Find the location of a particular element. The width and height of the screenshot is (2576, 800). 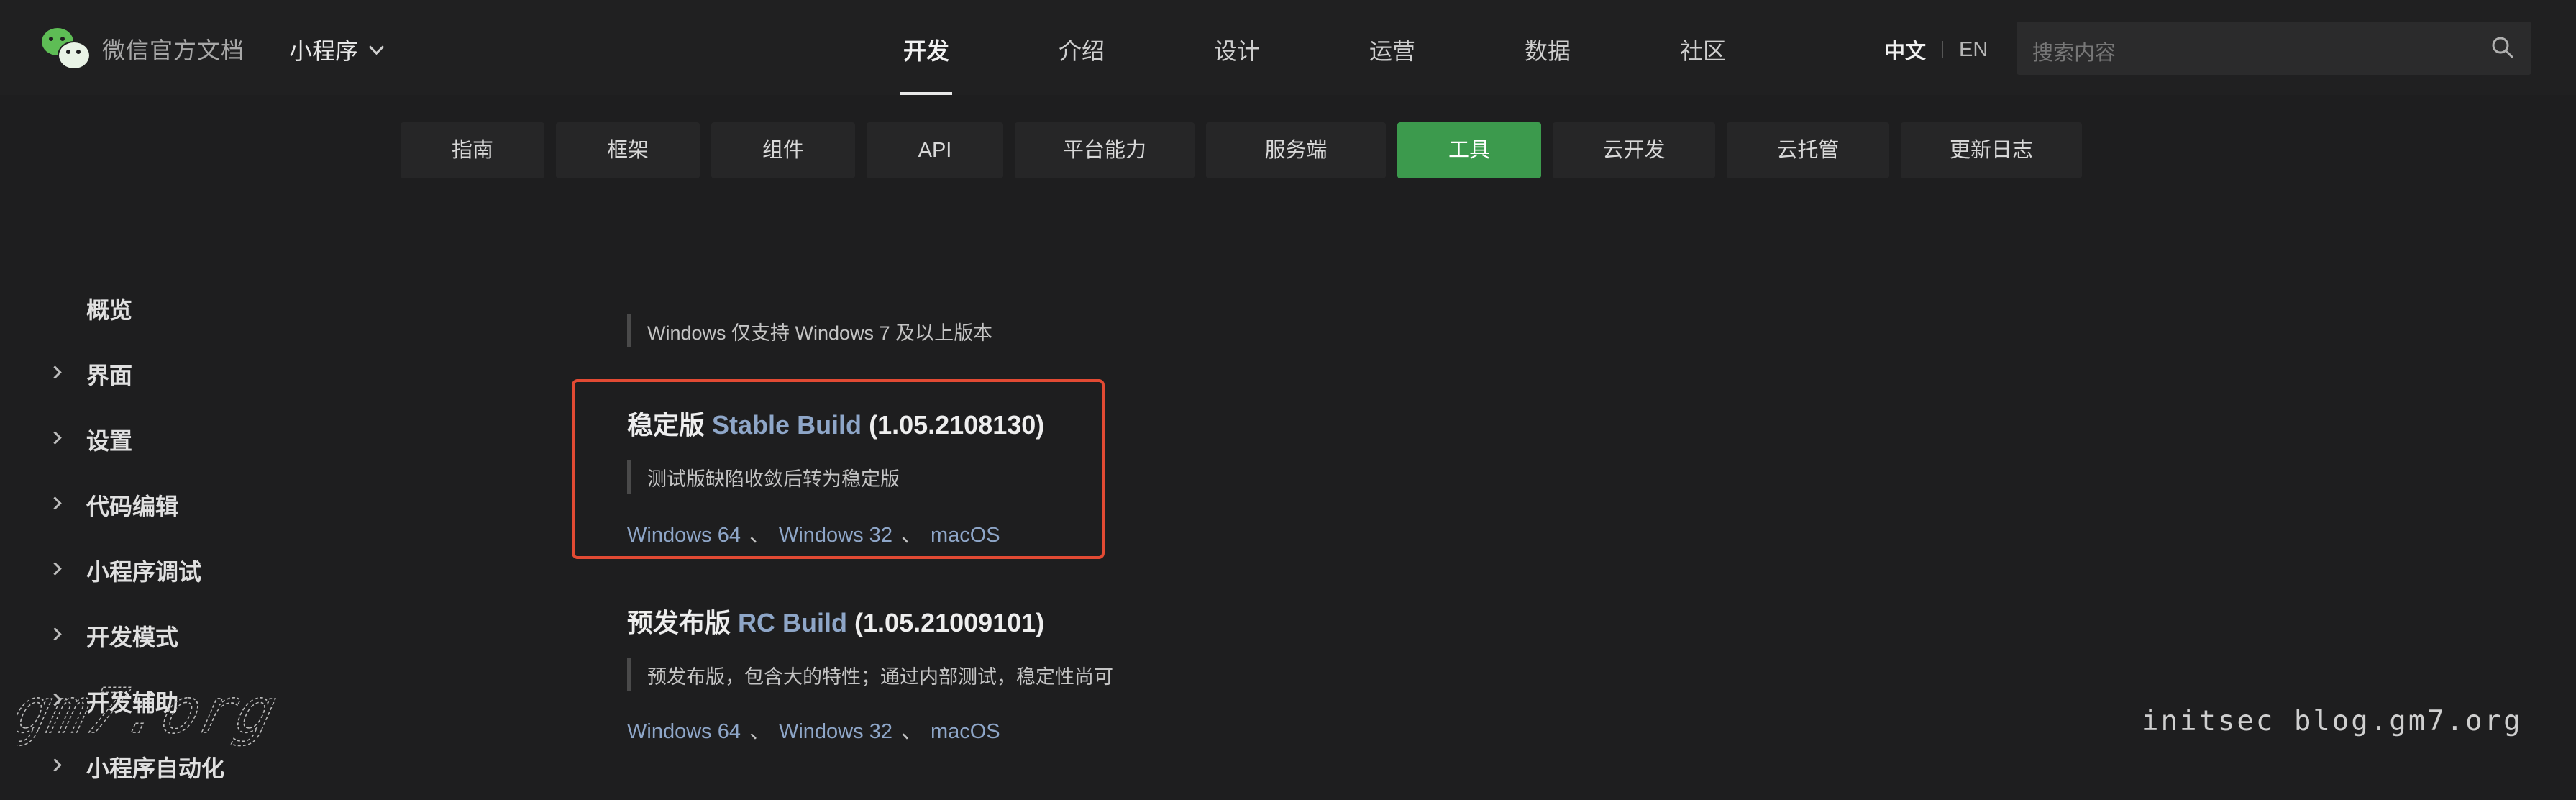

search-icon is located at coordinates (2503, 47).